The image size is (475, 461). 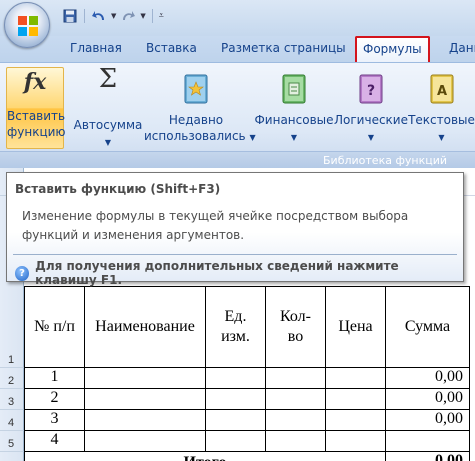 What do you see at coordinates (171, 48) in the screenshot?
I see `tab-insert: Вставка` at bounding box center [171, 48].